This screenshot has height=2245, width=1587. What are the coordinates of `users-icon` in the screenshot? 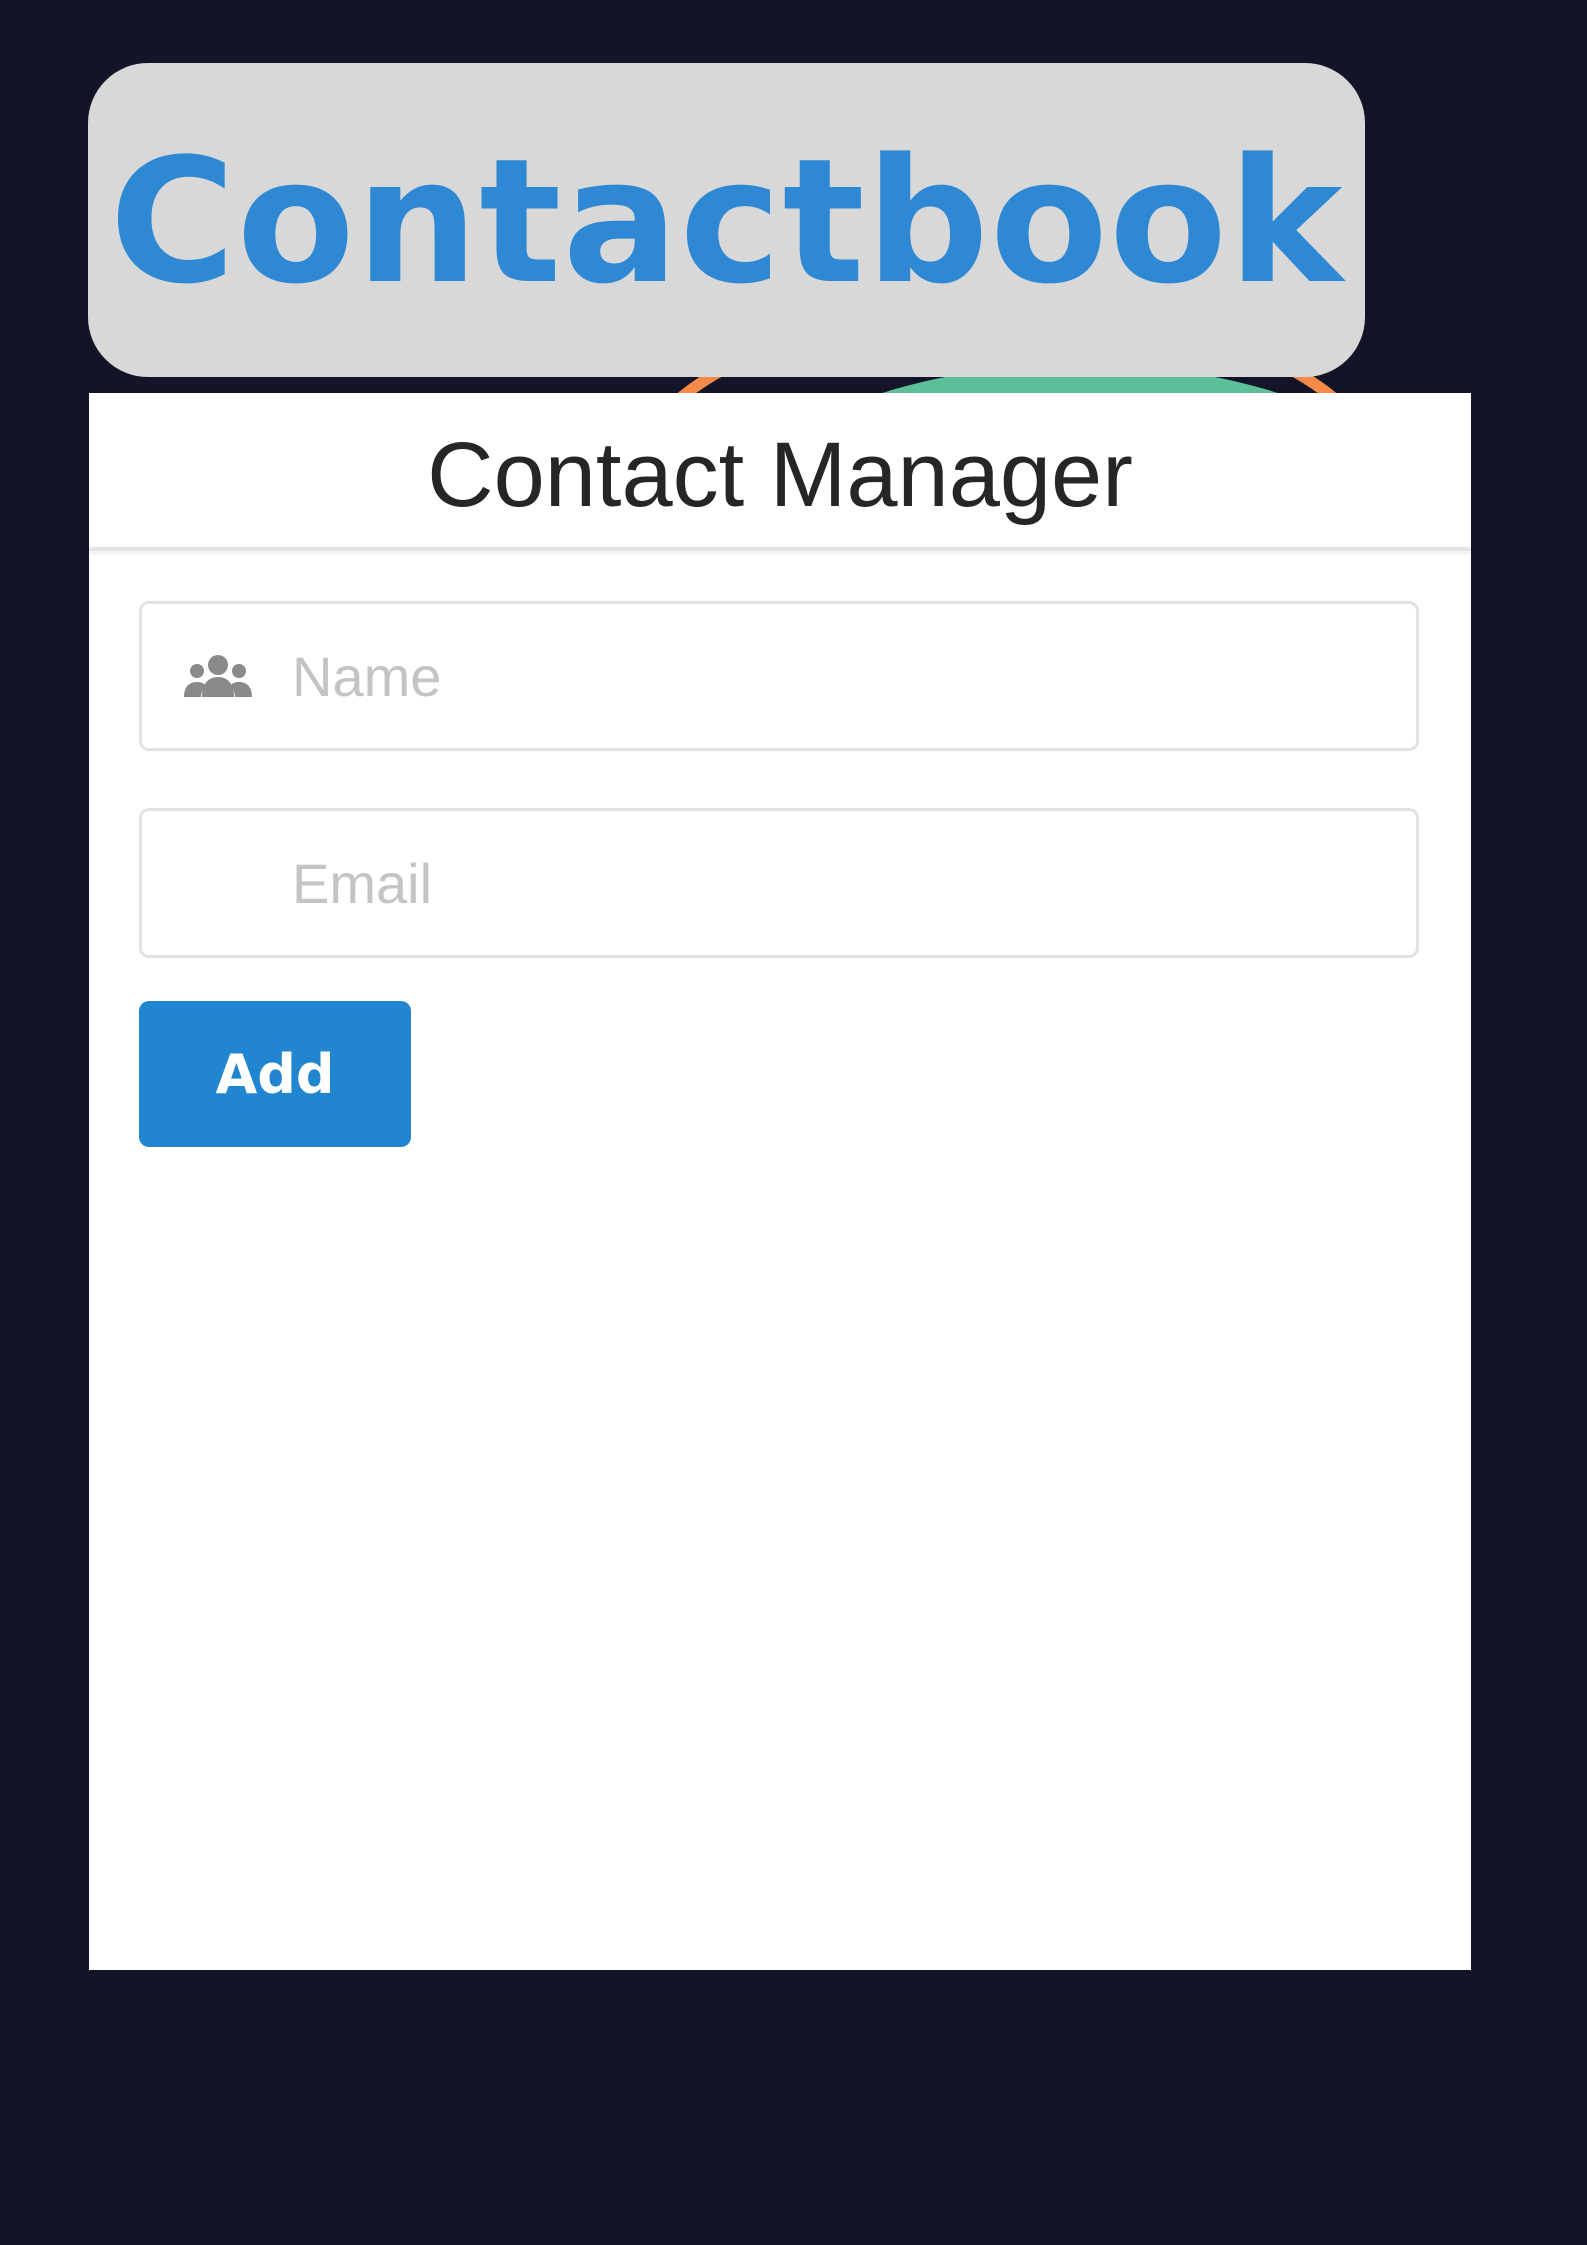 It's located at (218, 676).